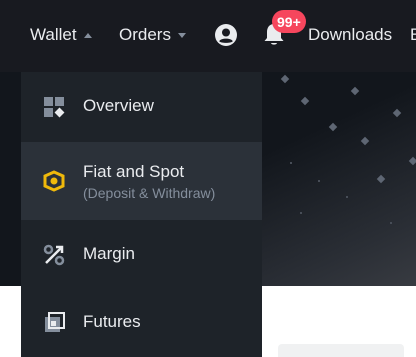 Image resolution: width=416 pixels, height=357 pixels. What do you see at coordinates (54, 255) in the screenshot?
I see `margin-percent-icon` at bounding box center [54, 255].